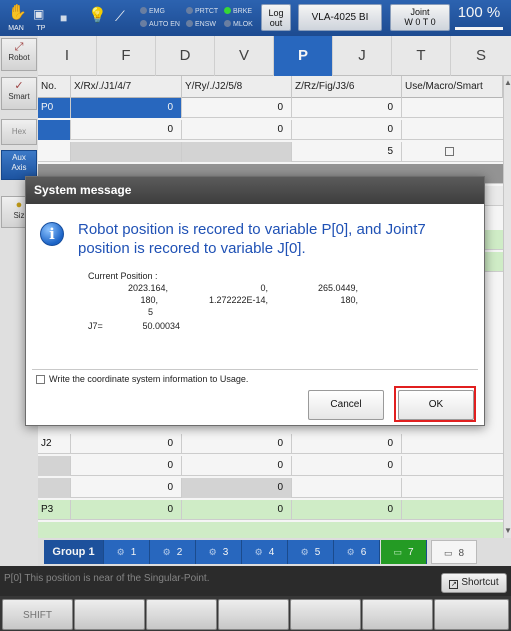 This screenshot has height=631, width=511. What do you see at coordinates (346, 405) in the screenshot?
I see `cancel-button: Cancel` at bounding box center [346, 405].